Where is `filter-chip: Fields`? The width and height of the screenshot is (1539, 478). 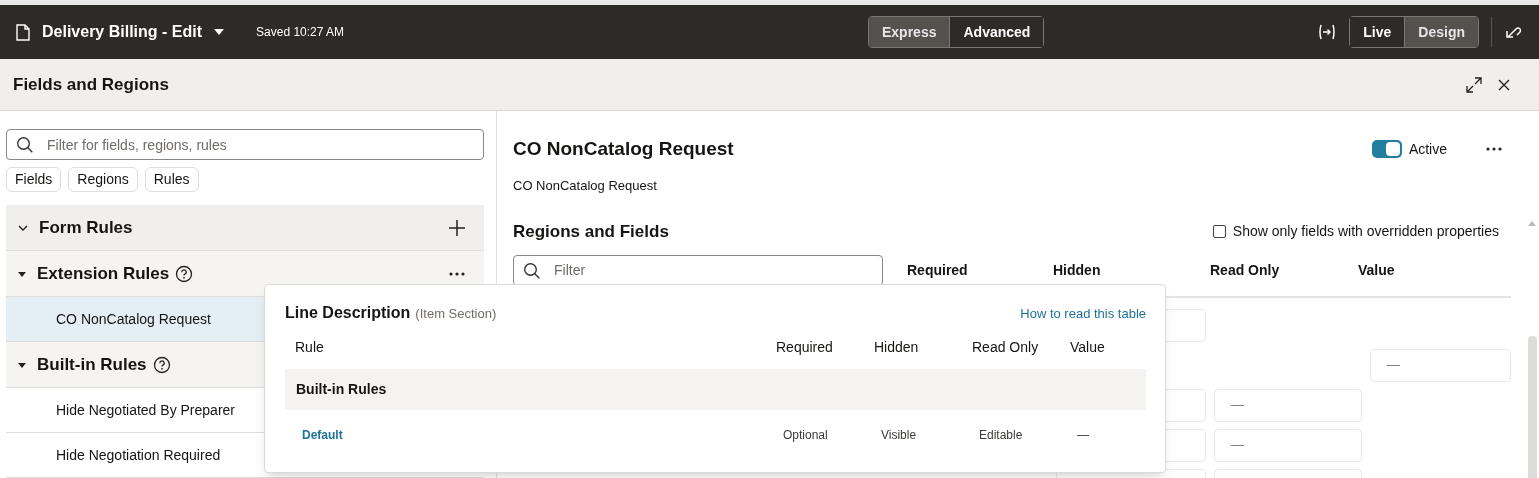
filter-chip: Fields is located at coordinates (34, 179).